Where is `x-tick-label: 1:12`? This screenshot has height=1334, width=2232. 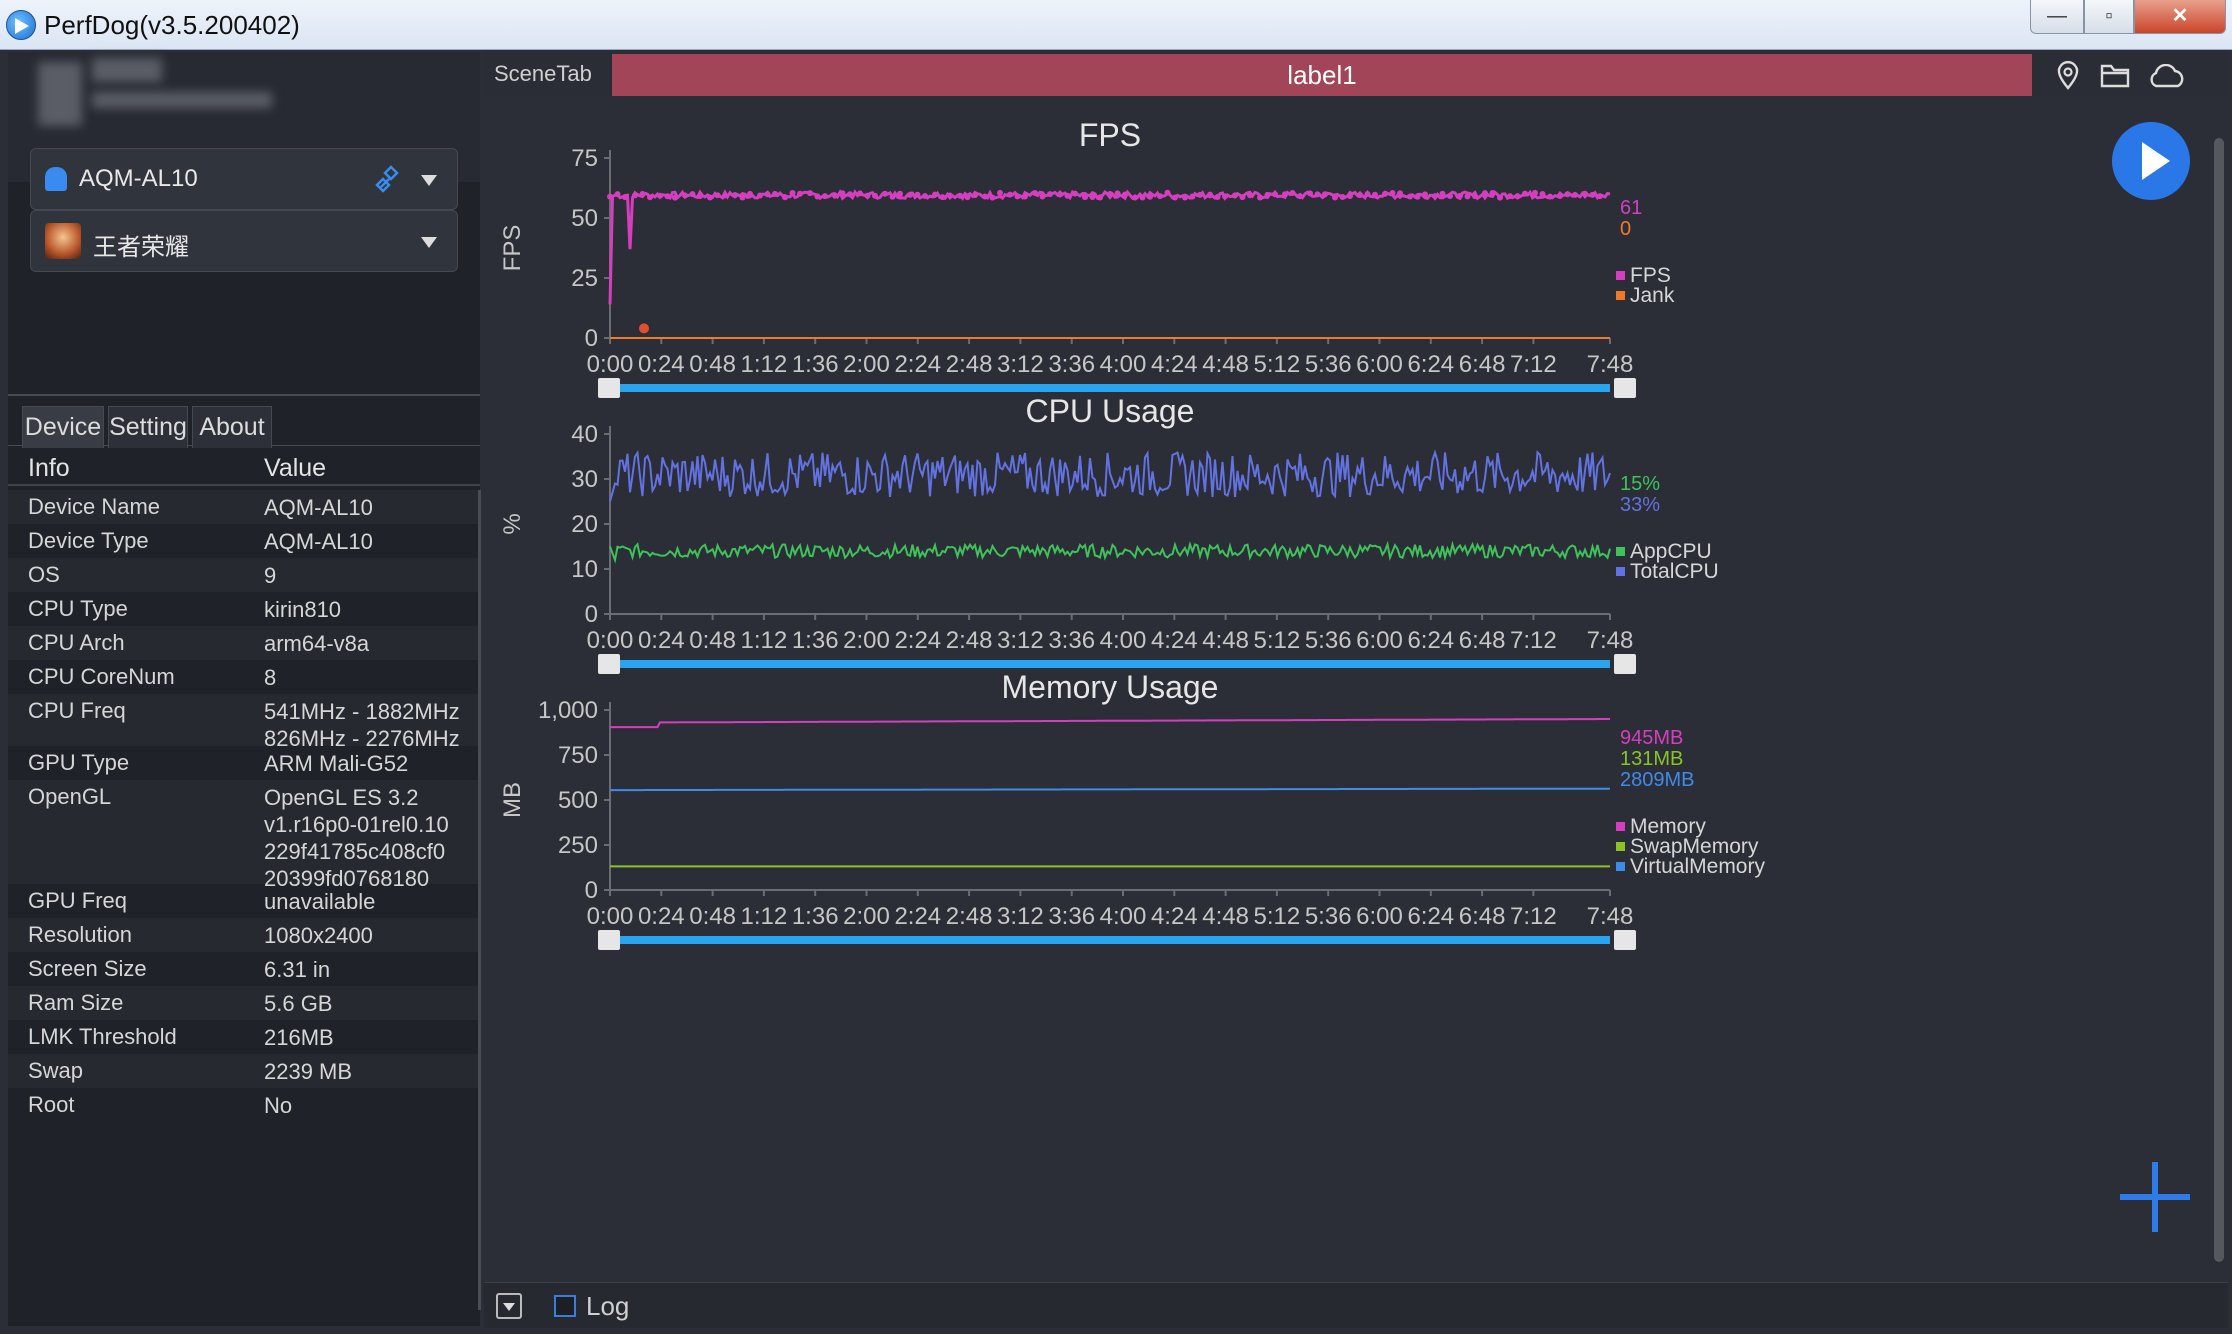
x-tick-label: 1:12 is located at coordinates (764, 640).